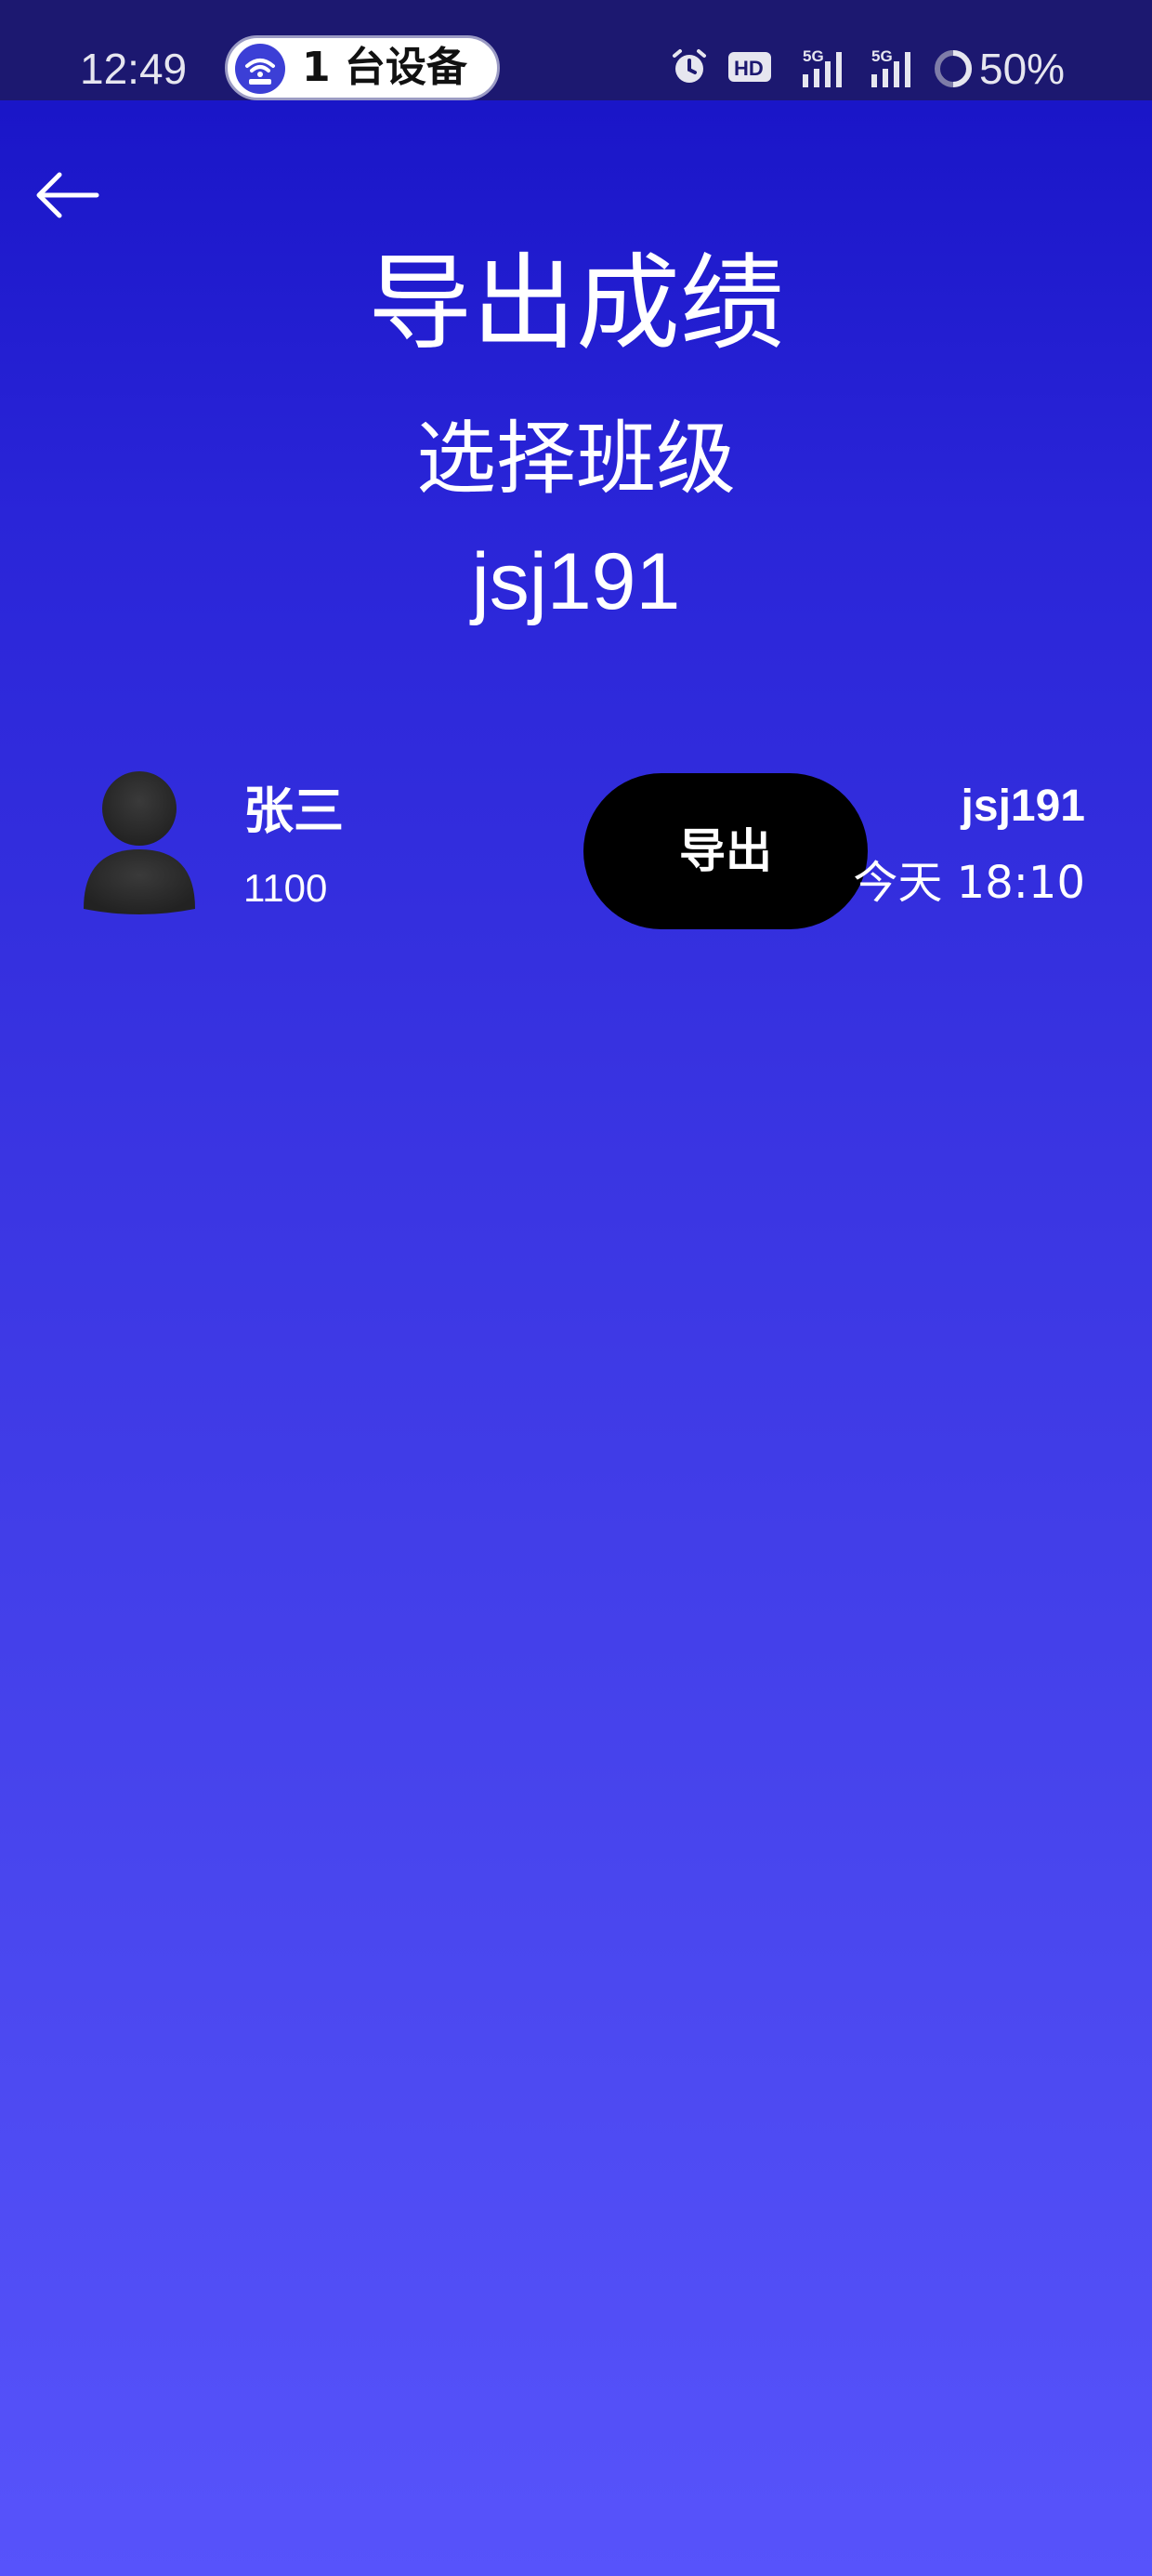  Describe the element at coordinates (689, 68) in the screenshot. I see `alarm-icon` at that location.